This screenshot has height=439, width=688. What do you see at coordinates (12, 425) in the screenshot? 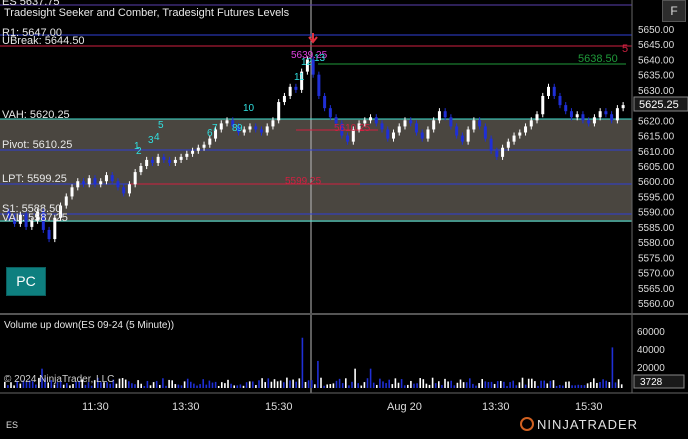
I see `instrument-label: ES` at bounding box center [12, 425].